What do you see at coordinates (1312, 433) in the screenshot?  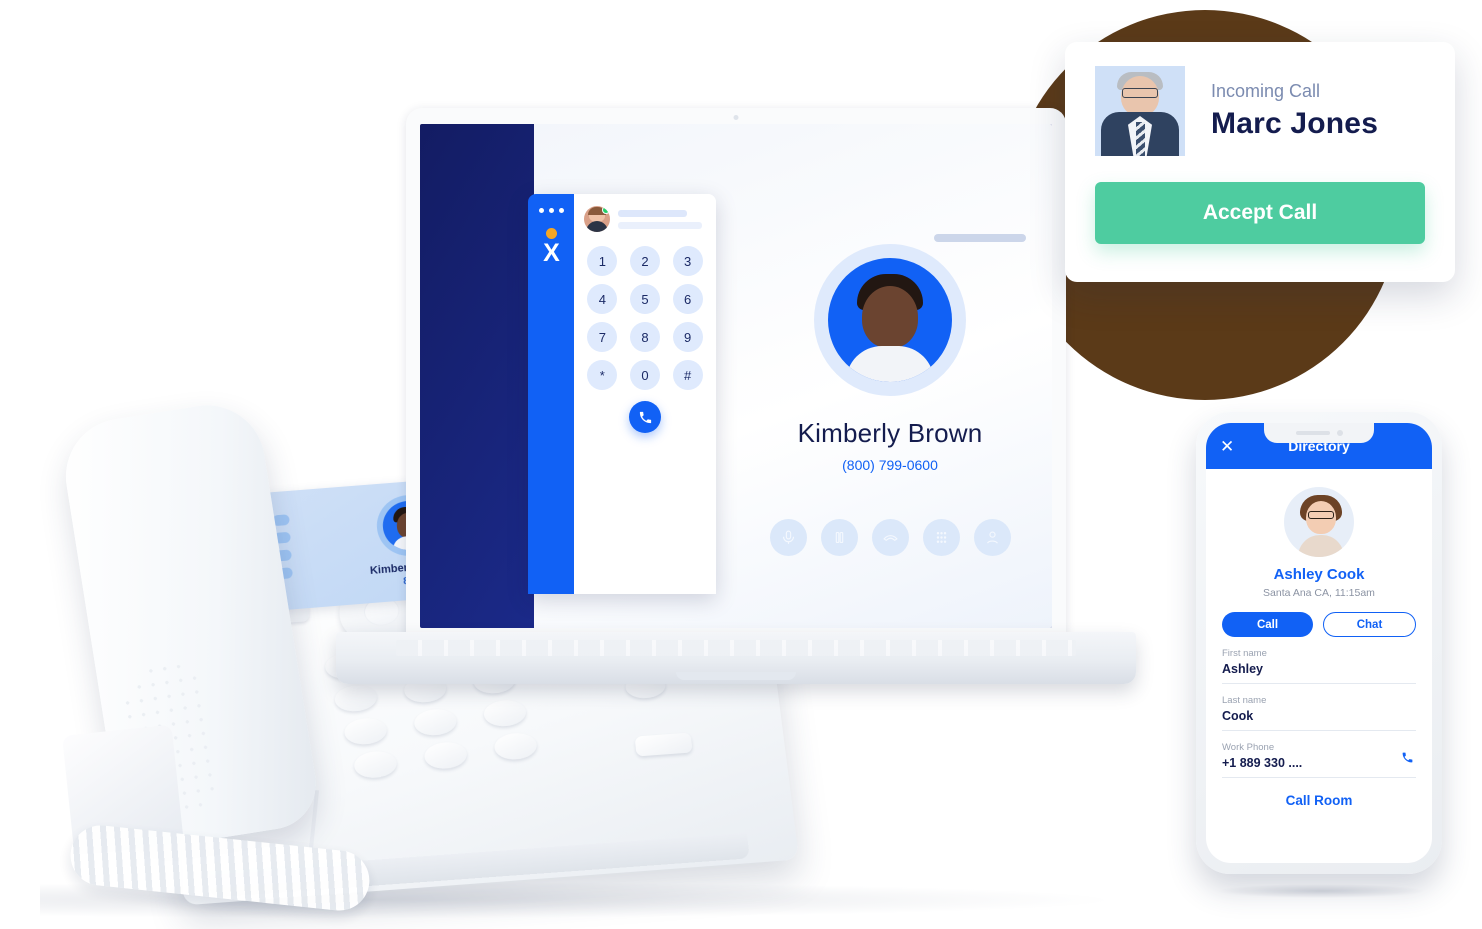 I see `earpiece-speaker-icon` at bounding box center [1312, 433].